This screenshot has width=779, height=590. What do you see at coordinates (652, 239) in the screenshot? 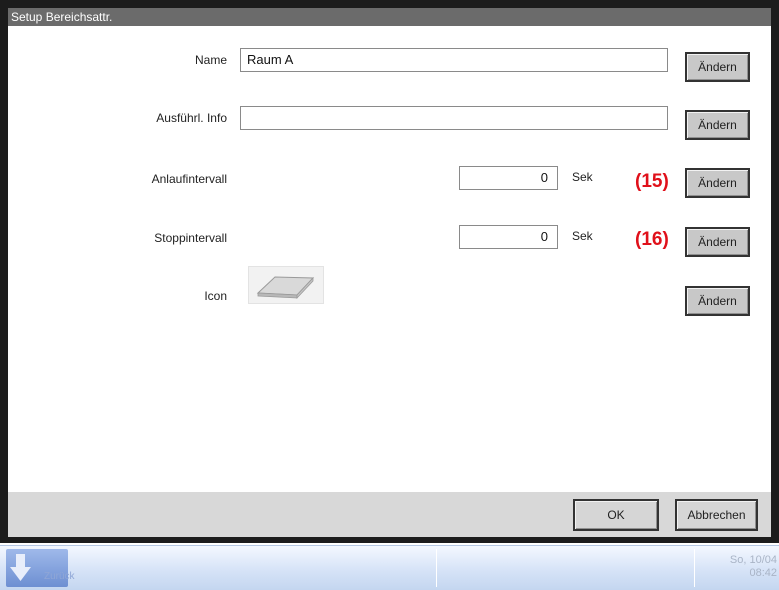
I see `stop-interval-marker: (16)` at bounding box center [652, 239].